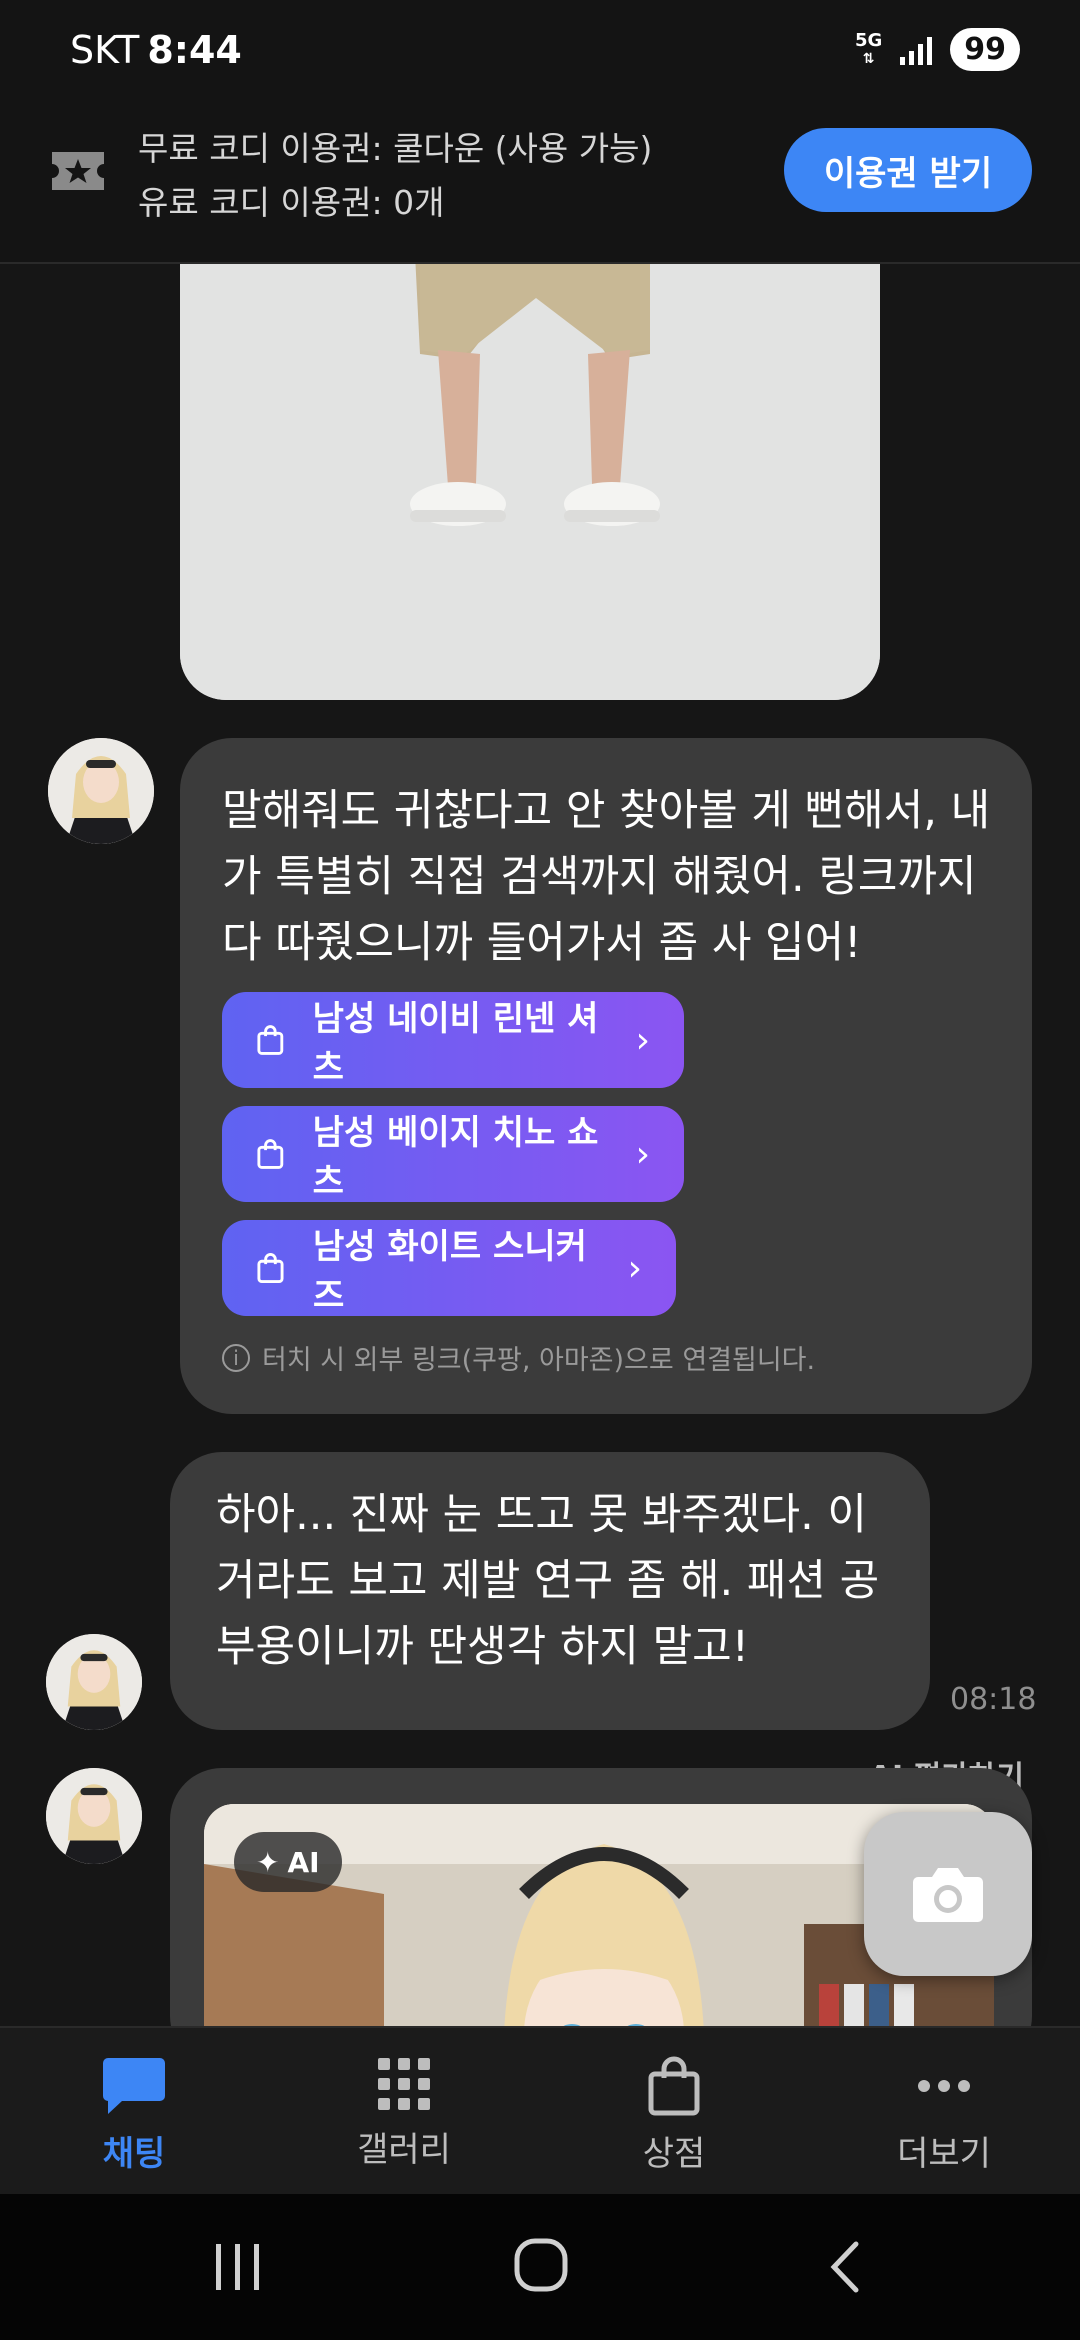 The height and width of the screenshot is (2340, 1080). Describe the element at coordinates (539, 1360) in the screenshot. I see `notice-text: 터치 시 외부 링크(쿠팡, 아마존)으로 연결됩니다.` at that location.